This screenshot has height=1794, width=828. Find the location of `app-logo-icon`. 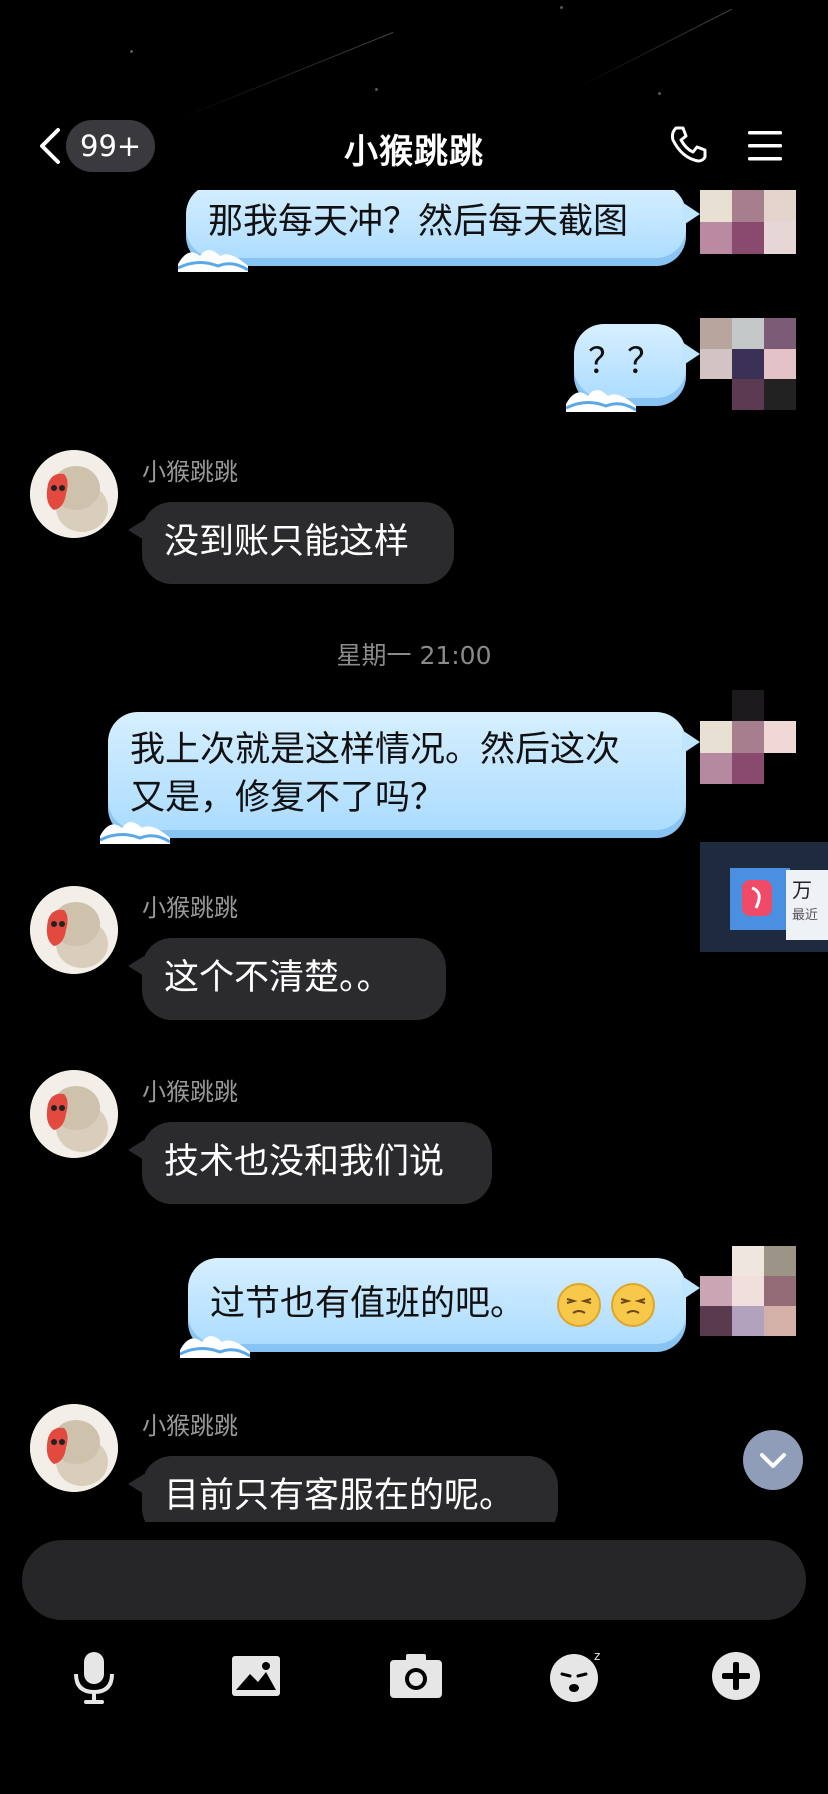

app-logo-icon is located at coordinates (757, 898).